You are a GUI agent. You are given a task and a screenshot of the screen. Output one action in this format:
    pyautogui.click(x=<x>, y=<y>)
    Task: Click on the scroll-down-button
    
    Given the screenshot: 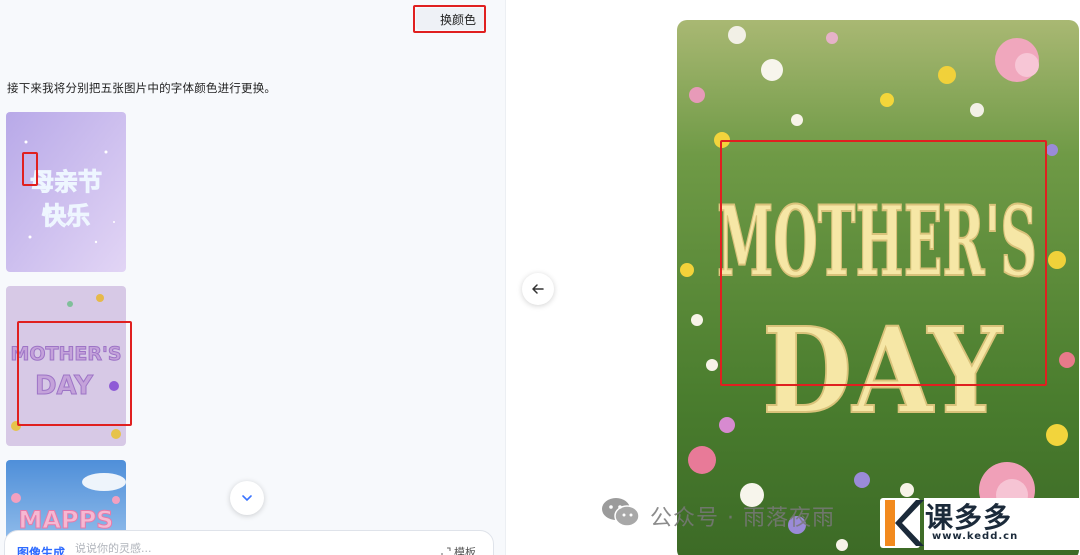 What is the action you would take?
    pyautogui.click(x=247, y=498)
    